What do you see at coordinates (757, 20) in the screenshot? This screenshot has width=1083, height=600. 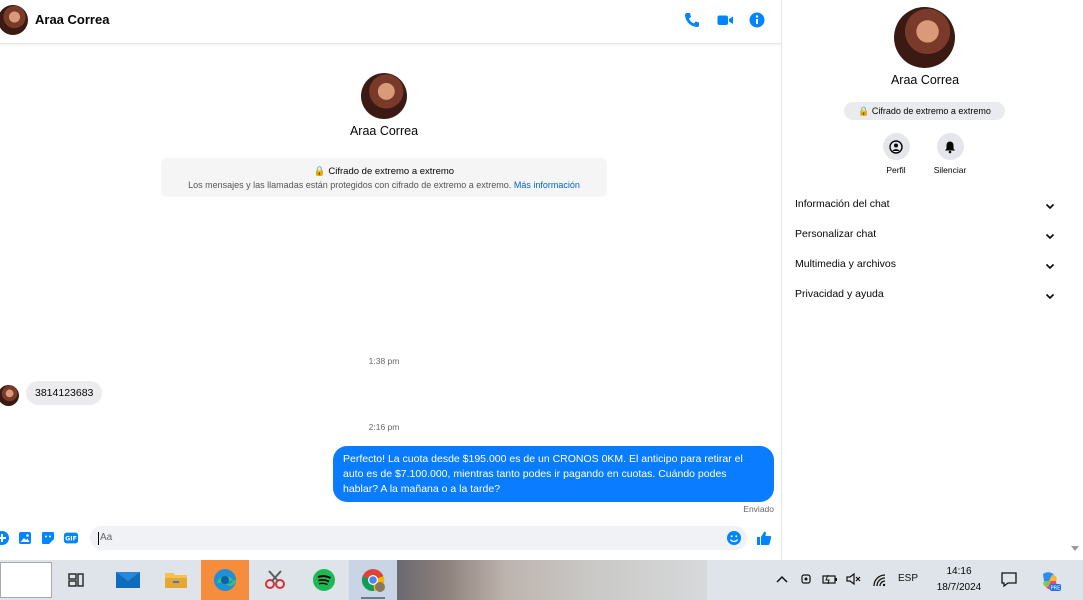 I see `info-icon` at bounding box center [757, 20].